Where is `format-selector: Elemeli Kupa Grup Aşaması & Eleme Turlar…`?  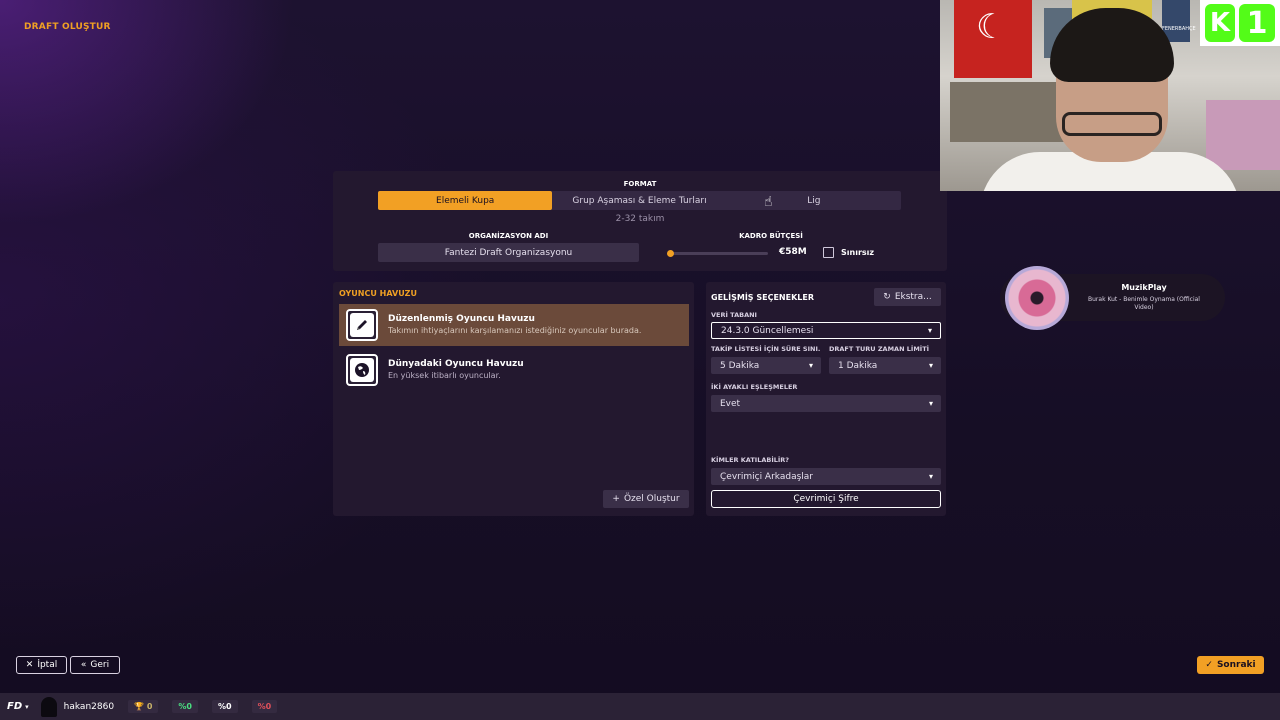 format-selector: Elemeli Kupa Grup Aşaması & Eleme Turlar… is located at coordinates (639, 200).